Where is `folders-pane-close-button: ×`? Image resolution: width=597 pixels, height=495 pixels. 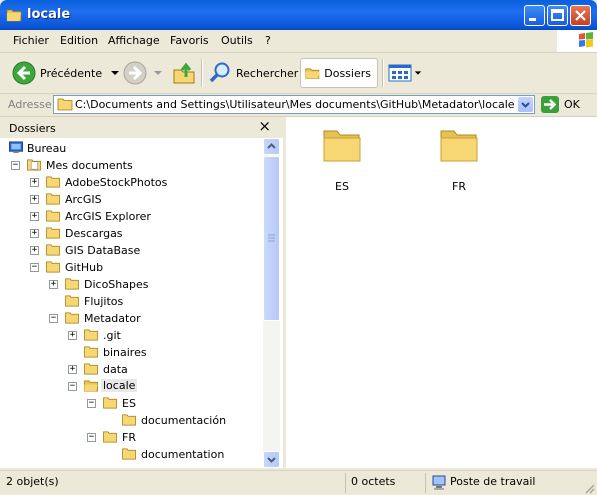
folders-pane-close-button: × is located at coordinates (264, 126).